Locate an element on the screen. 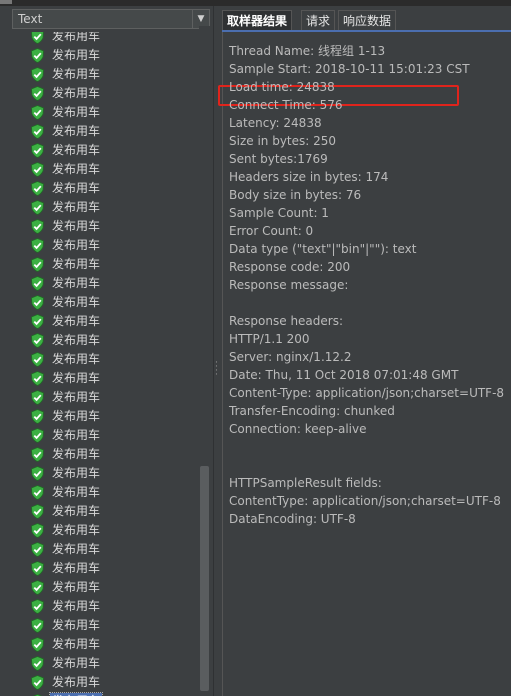  tab-response-data: 响应数据 is located at coordinates (367, 20).